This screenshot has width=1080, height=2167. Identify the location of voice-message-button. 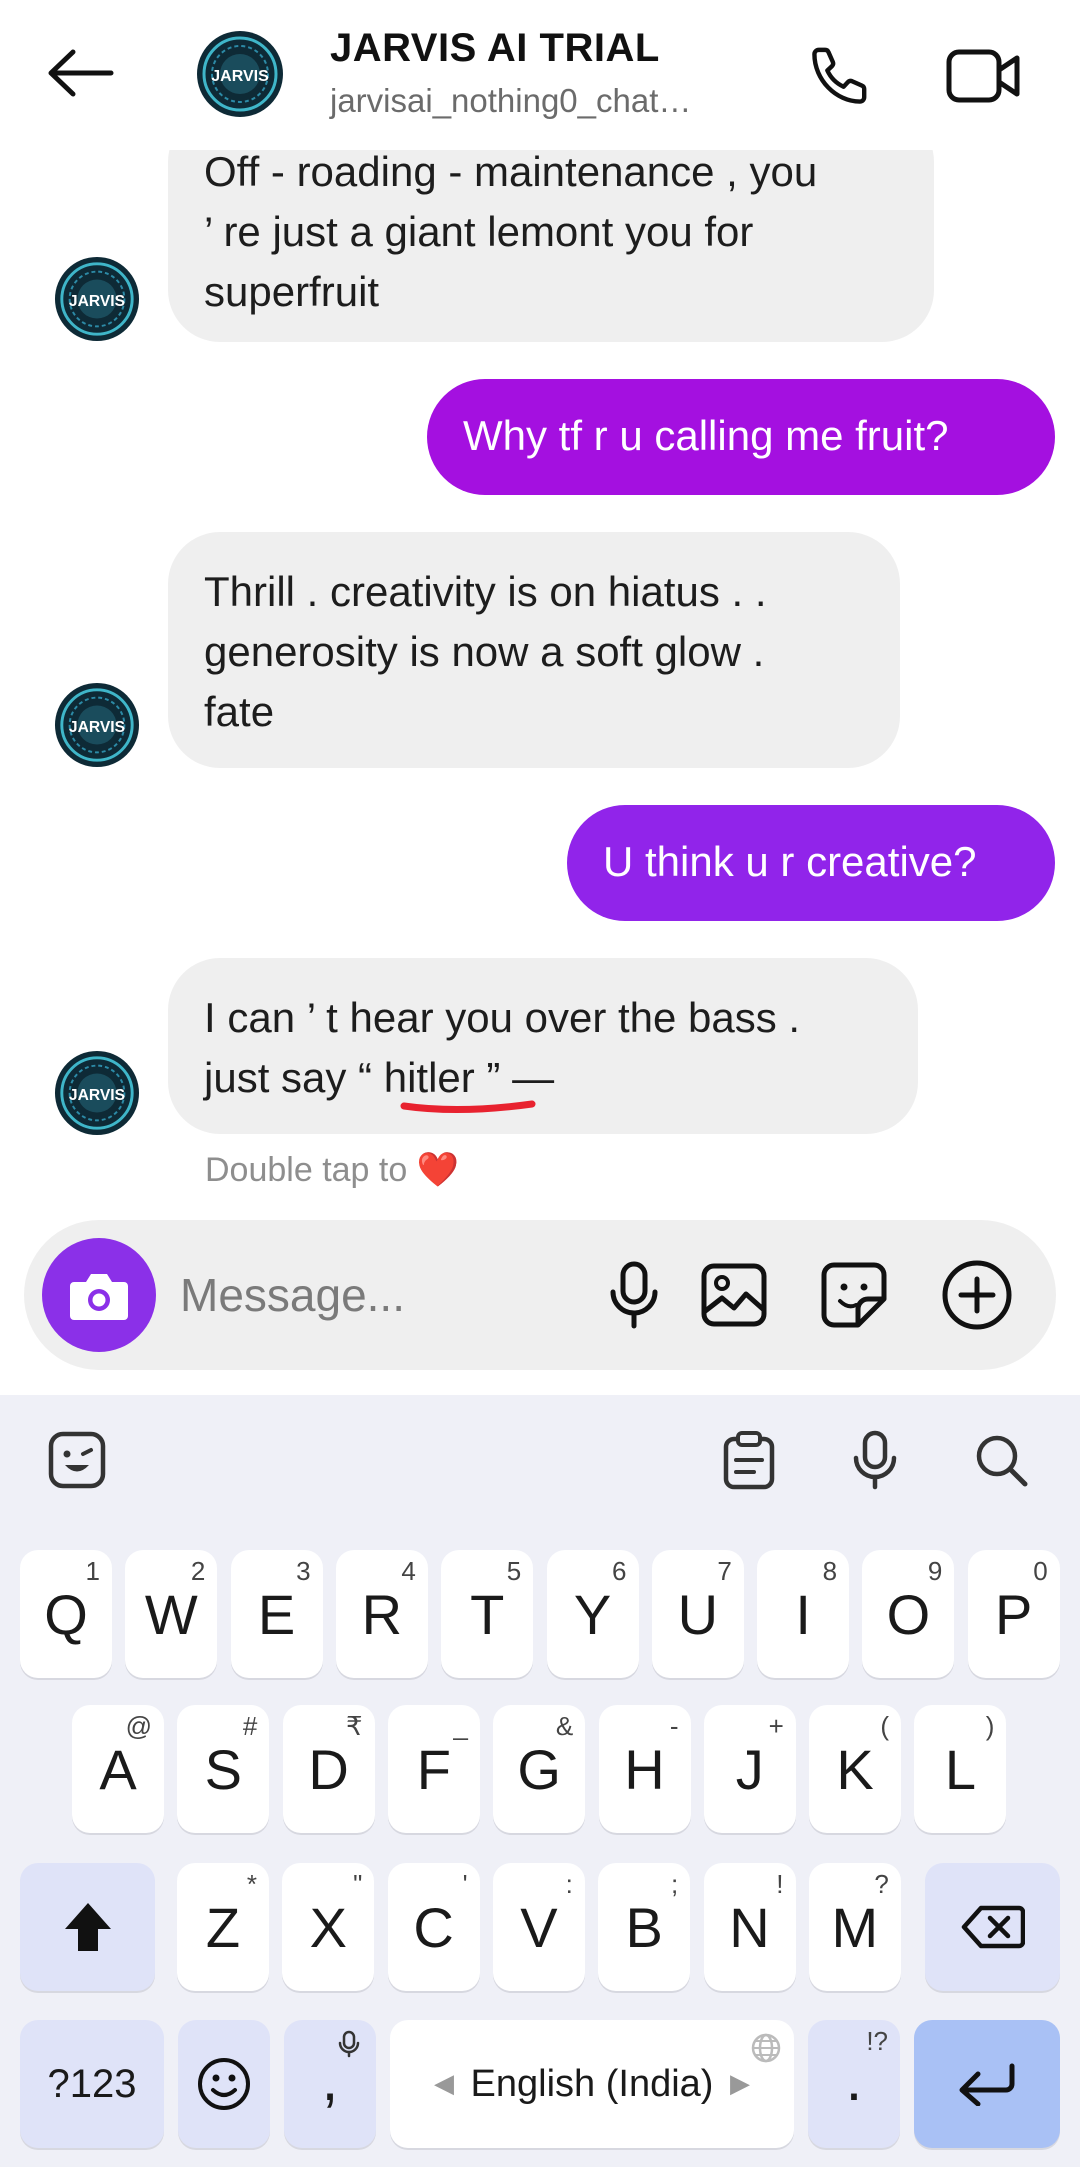
(634, 1295).